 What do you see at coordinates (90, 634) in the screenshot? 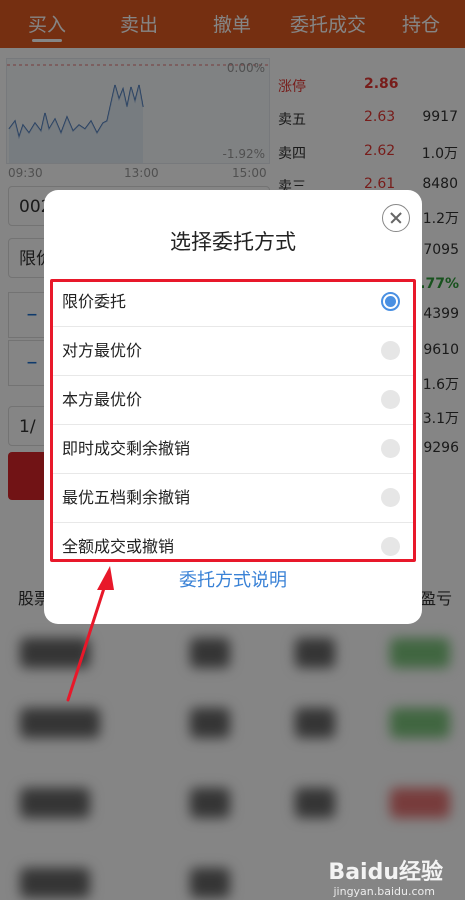
I see `annotation-arrow-icon` at bounding box center [90, 634].